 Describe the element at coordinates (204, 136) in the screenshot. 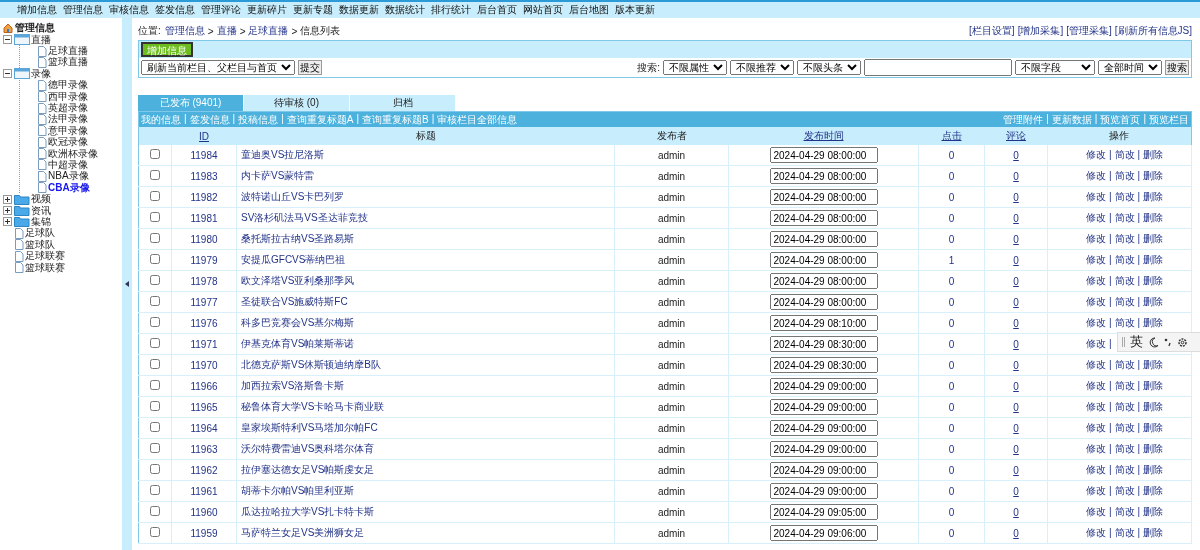

I see `column-header: ID` at that location.